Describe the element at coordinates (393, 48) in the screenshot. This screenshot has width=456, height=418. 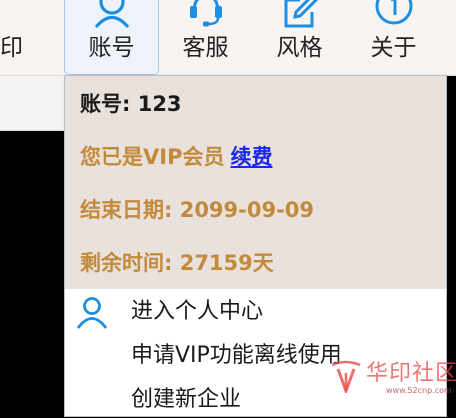
I see `about-label: 关于` at that location.